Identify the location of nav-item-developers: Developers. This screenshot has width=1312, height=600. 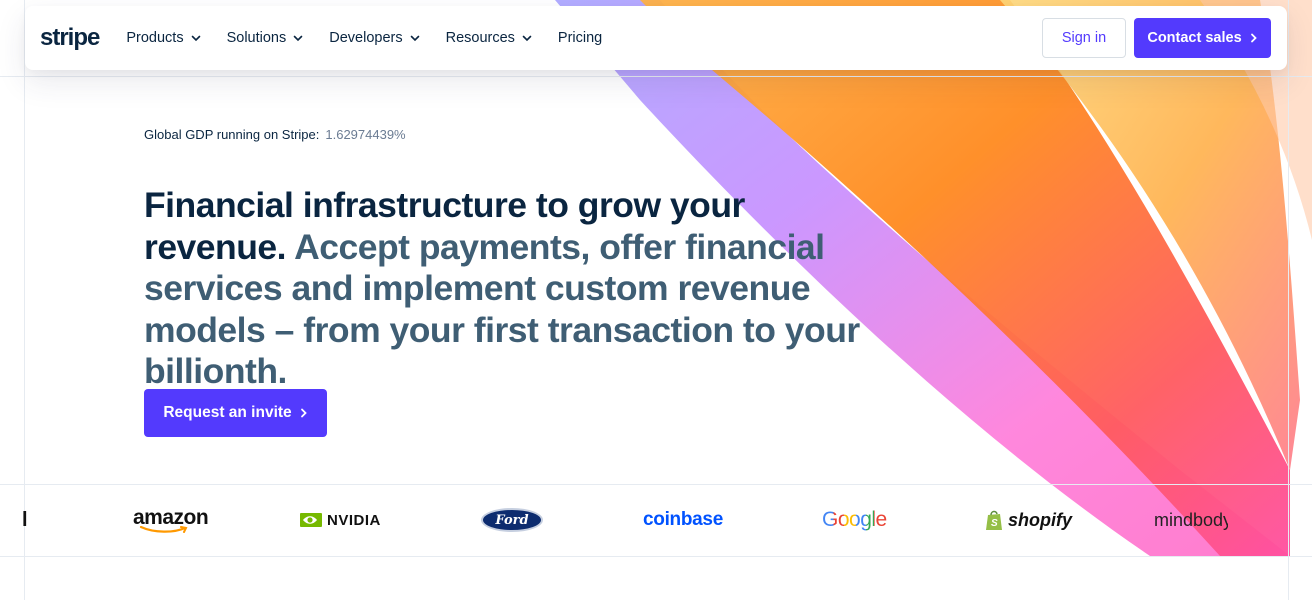
(374, 38).